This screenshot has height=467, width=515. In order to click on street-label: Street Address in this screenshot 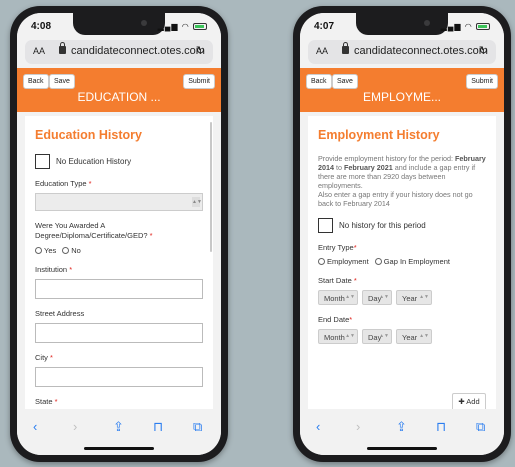, I will do `click(60, 313)`.